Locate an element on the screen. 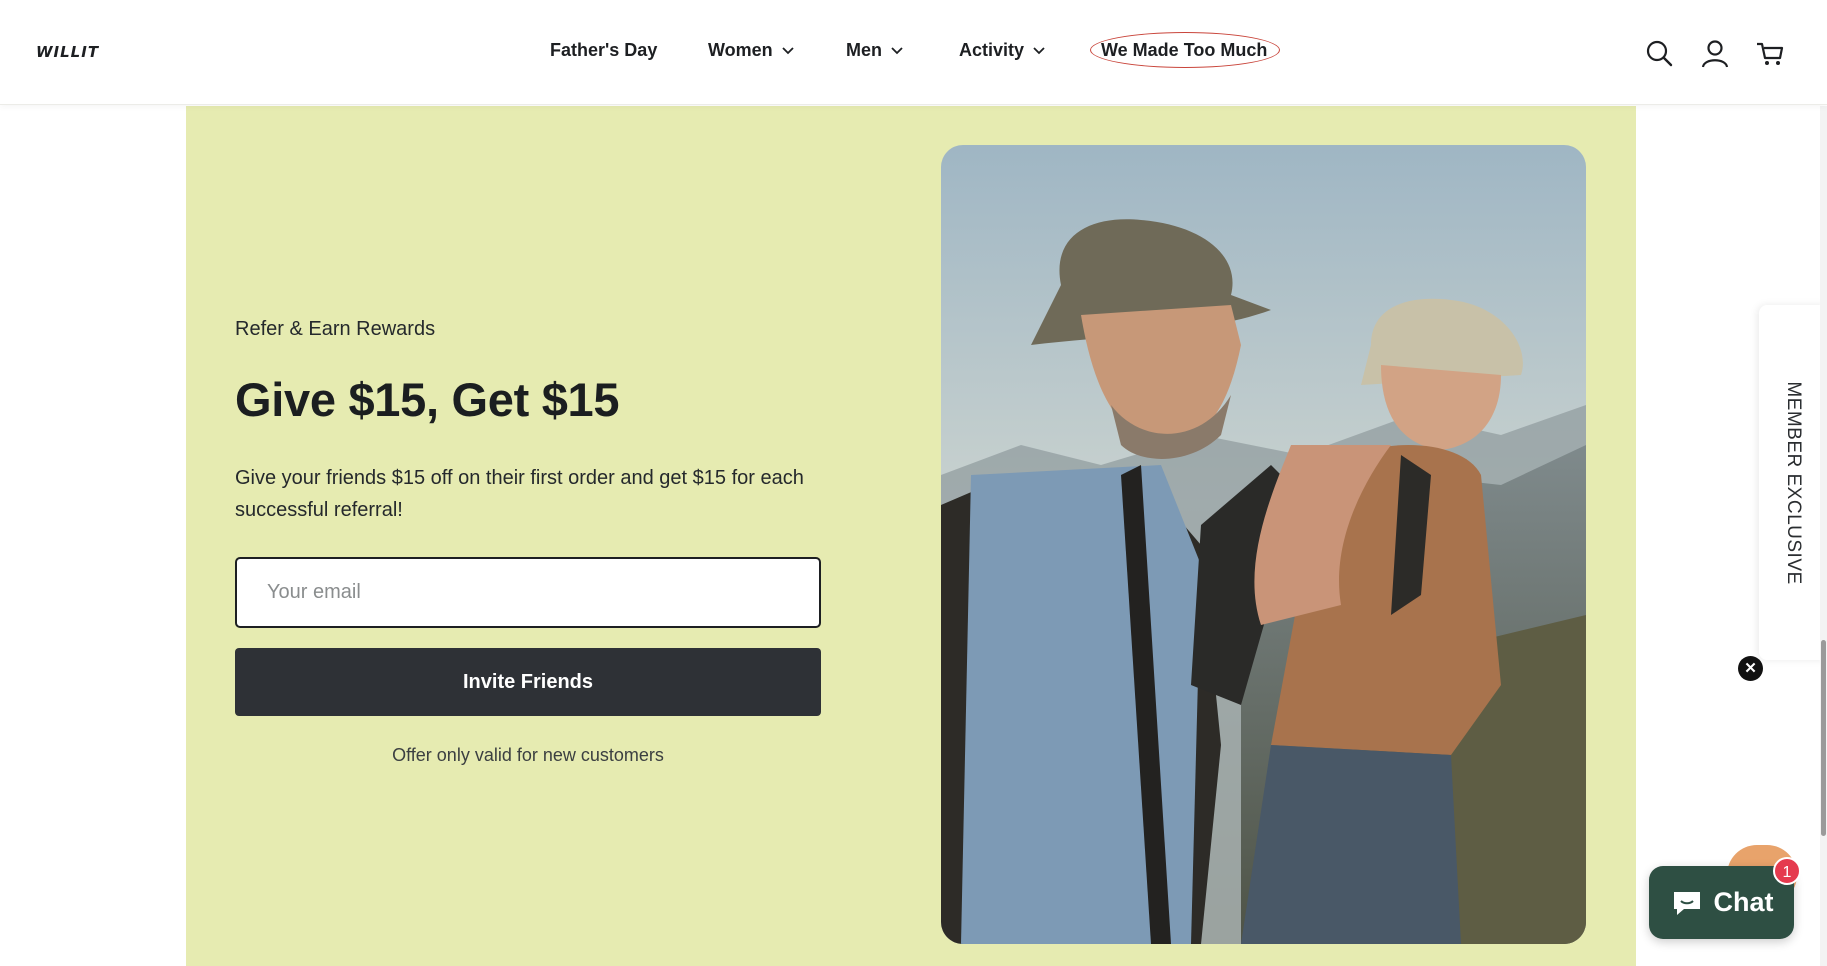  chat-button: Chat is located at coordinates (1721, 902).